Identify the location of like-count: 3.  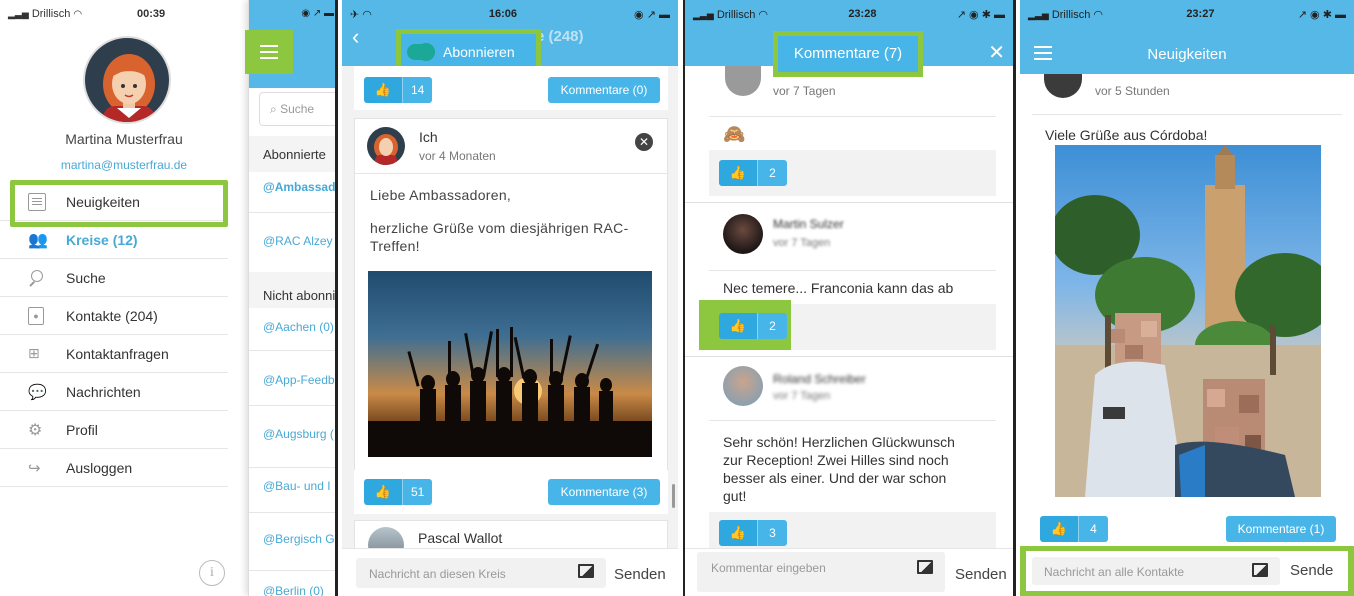
(772, 533).